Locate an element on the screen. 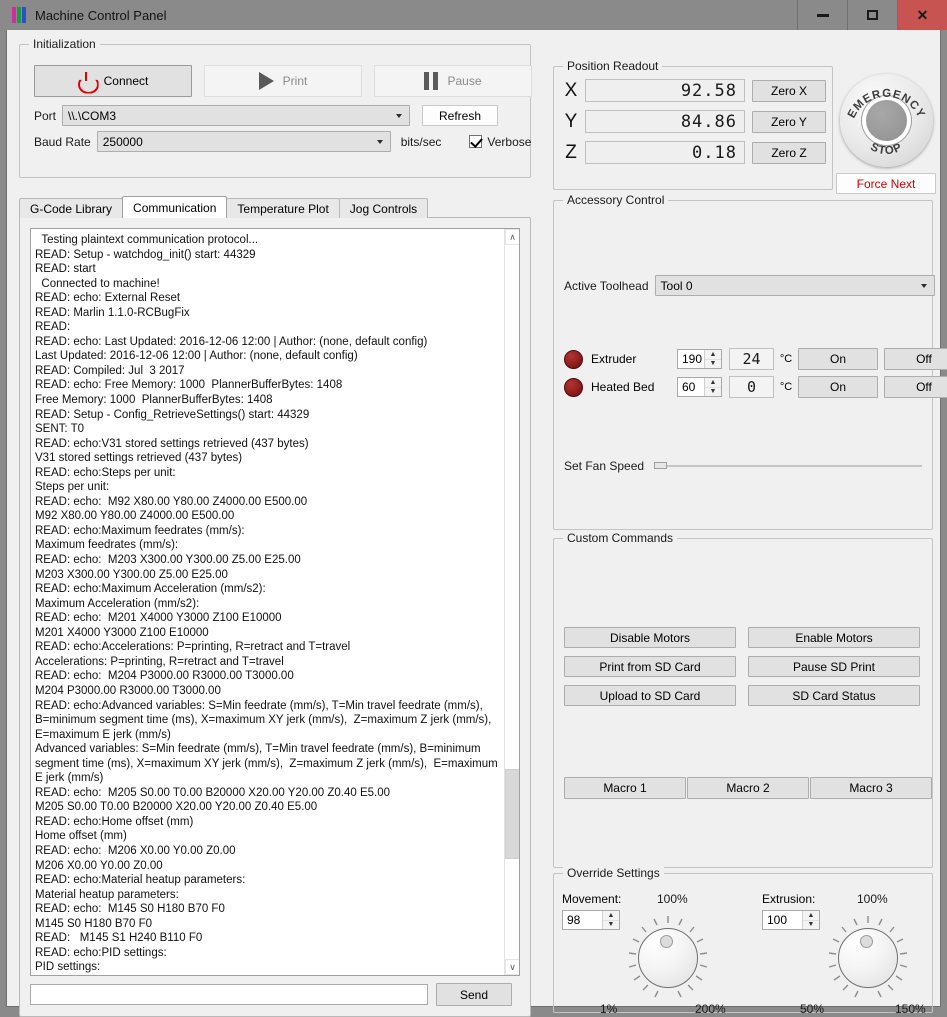 The height and width of the screenshot is (1017, 947). chevron-down-icon is located at coordinates (924, 286).